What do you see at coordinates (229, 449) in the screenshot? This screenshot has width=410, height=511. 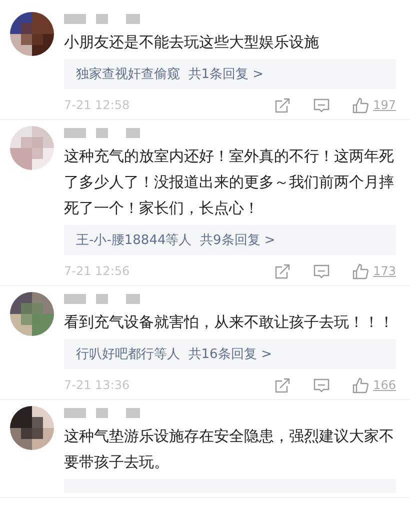 I see `comment-text: 这种气垫游乐设施存在安全隐患，强烈建议大家不要带孩子去玩。` at bounding box center [229, 449].